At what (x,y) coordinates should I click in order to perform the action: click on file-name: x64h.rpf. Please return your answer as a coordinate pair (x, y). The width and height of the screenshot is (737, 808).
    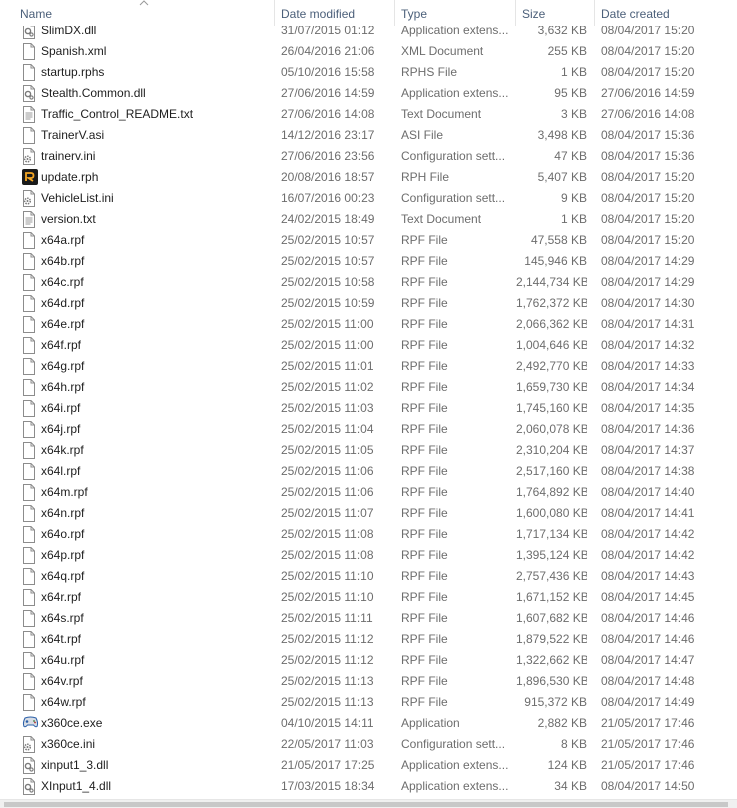
    Looking at the image, I should click on (63, 387).